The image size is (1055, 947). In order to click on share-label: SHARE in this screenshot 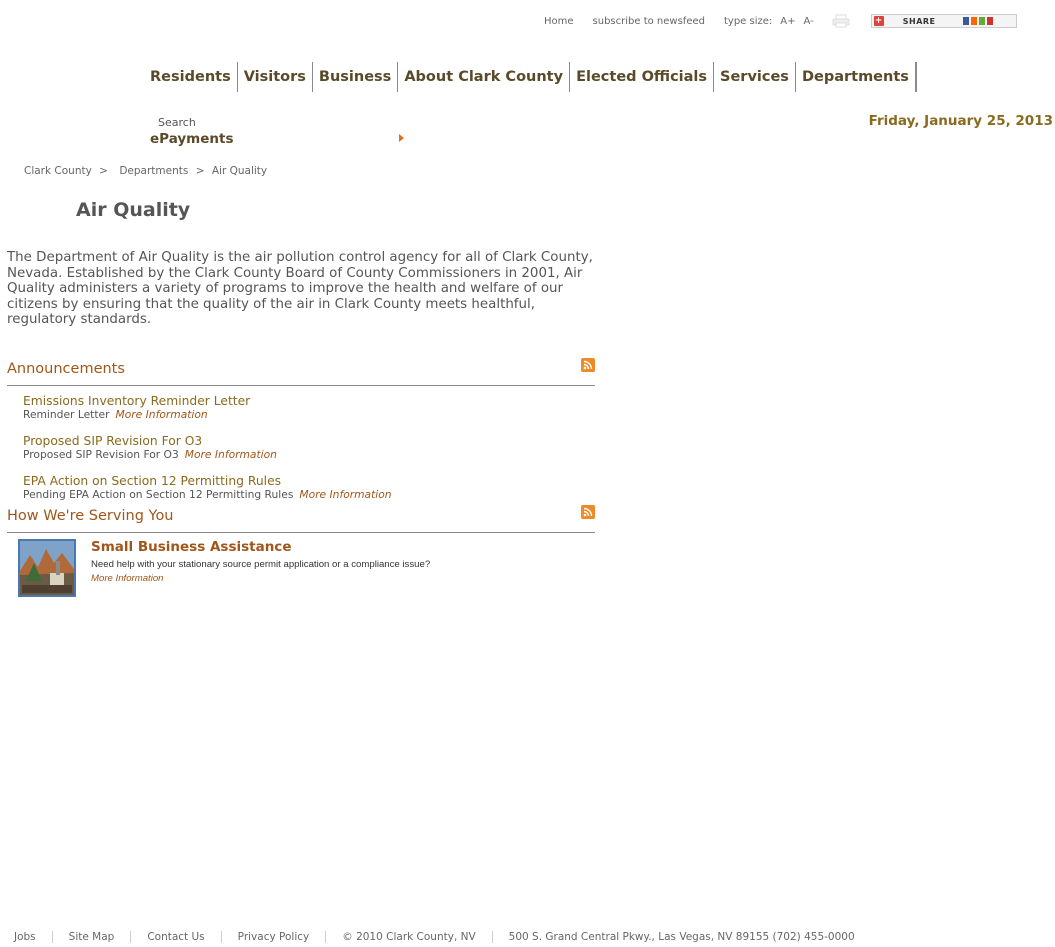, I will do `click(919, 21)`.